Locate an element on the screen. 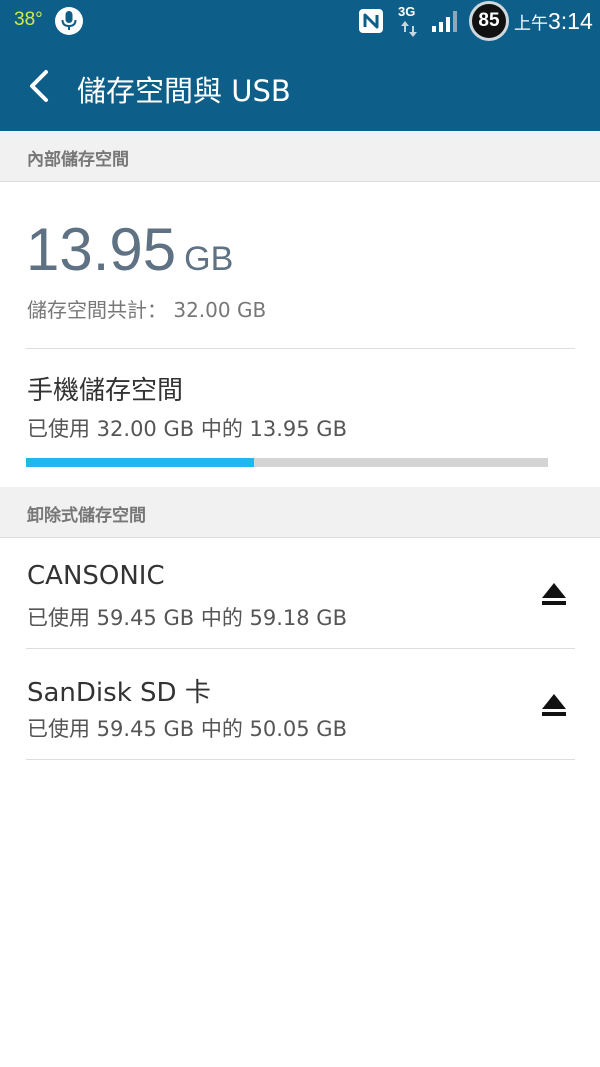 This screenshot has height=1067, width=600. used-storage-summary: 13.95 GB is located at coordinates (129, 249).